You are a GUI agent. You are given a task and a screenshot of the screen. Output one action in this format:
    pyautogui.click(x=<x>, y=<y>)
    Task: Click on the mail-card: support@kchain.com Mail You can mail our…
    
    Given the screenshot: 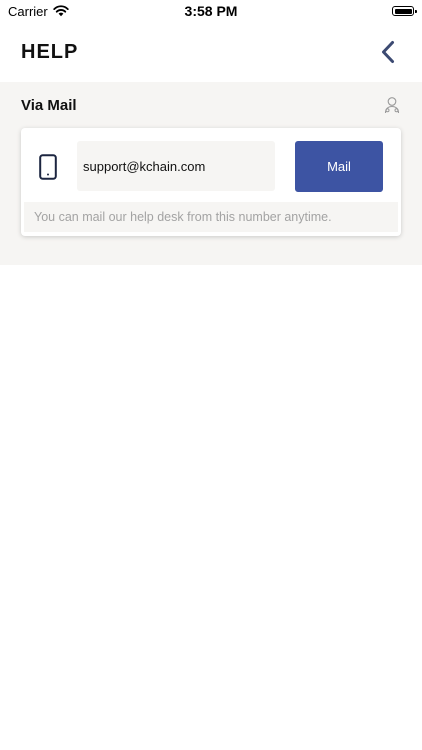 What is the action you would take?
    pyautogui.click(x=211, y=182)
    